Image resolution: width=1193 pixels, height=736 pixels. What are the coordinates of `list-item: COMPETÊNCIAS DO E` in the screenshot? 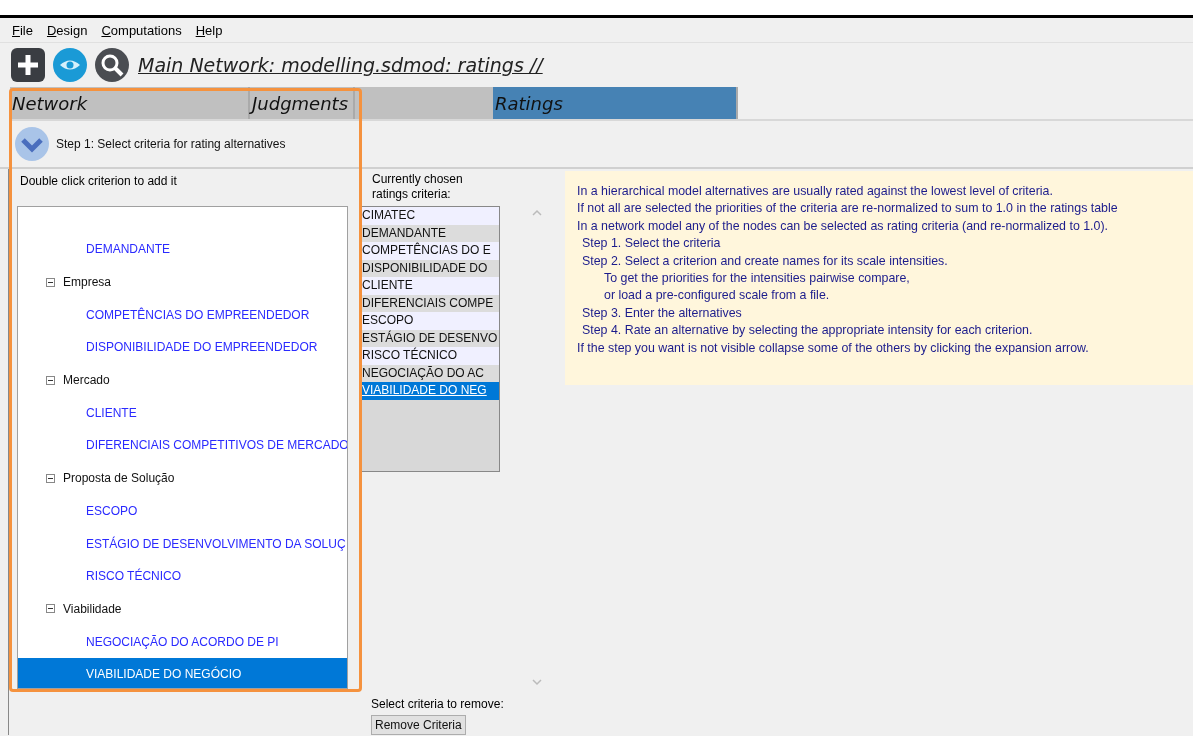 It's located at (430, 251).